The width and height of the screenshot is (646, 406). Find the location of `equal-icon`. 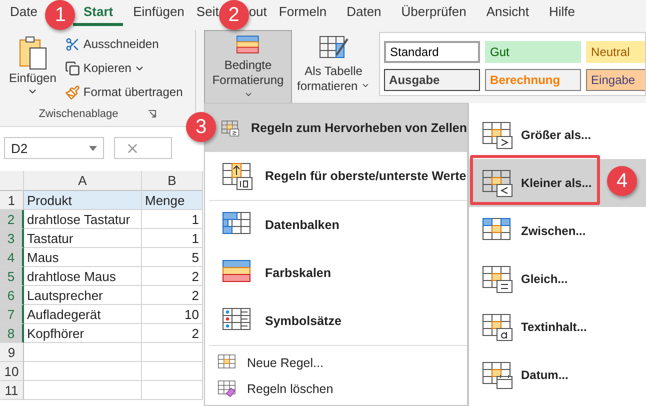

equal-icon is located at coordinates (497, 279).